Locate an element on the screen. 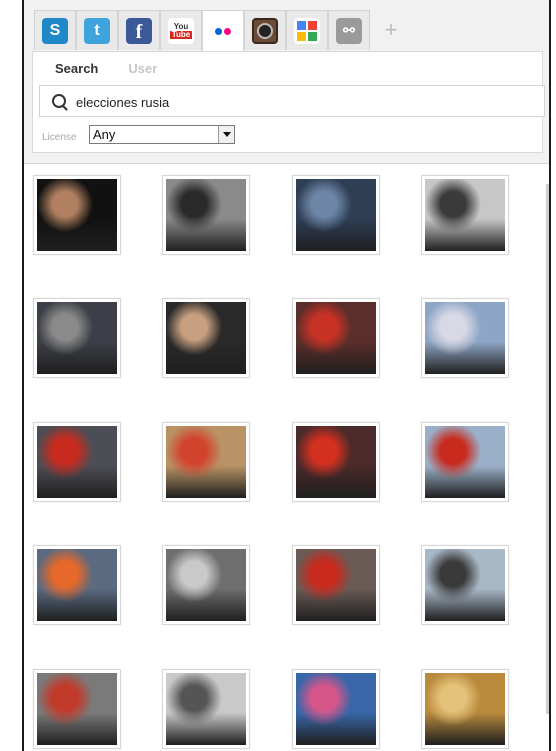 This screenshot has height=751, width=556. link-icon: ⚯ is located at coordinates (349, 30).